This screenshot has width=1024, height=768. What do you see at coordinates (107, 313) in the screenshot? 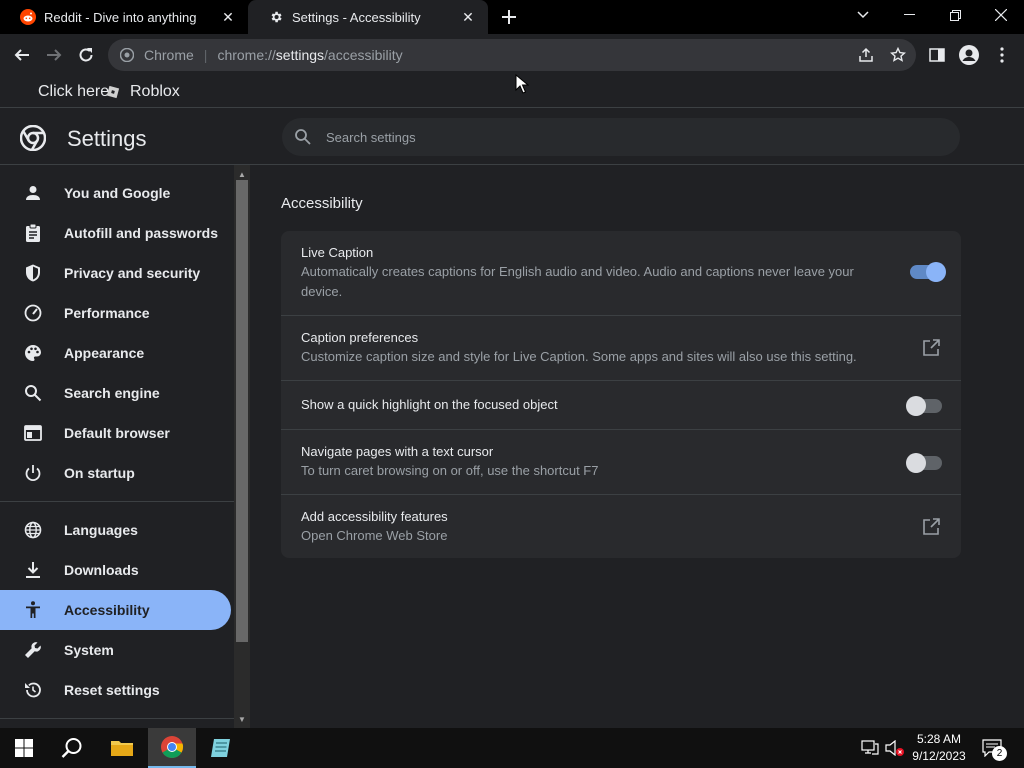
I see `sidebar-item-label: Performance` at bounding box center [107, 313].